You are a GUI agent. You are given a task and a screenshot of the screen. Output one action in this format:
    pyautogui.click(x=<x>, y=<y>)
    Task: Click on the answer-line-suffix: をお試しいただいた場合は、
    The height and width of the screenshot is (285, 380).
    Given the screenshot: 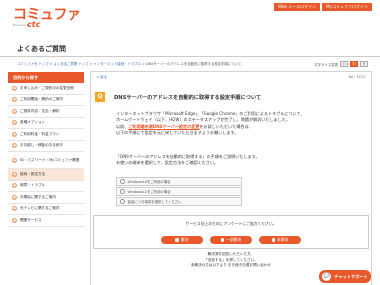 What is the action you would take?
    pyautogui.click(x=226, y=126)
    